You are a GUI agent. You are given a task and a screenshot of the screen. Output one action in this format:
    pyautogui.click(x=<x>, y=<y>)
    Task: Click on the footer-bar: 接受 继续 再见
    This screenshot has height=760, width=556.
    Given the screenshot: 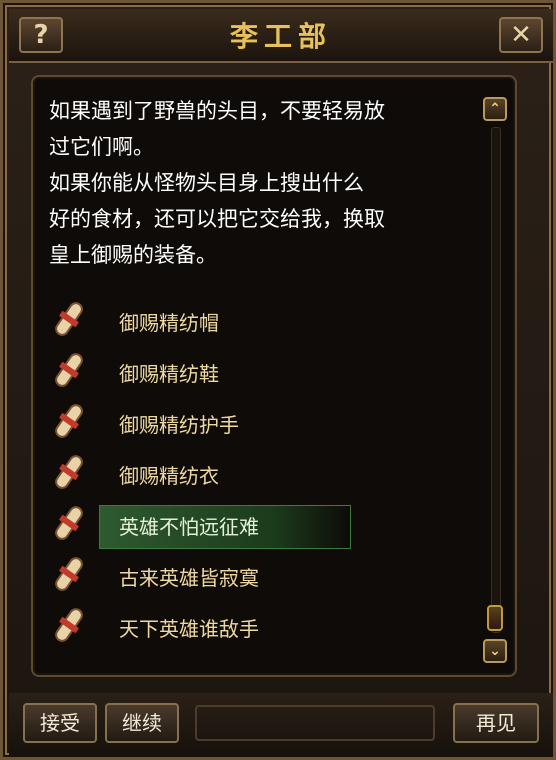 What is the action you would take?
    pyautogui.click(x=281, y=725)
    